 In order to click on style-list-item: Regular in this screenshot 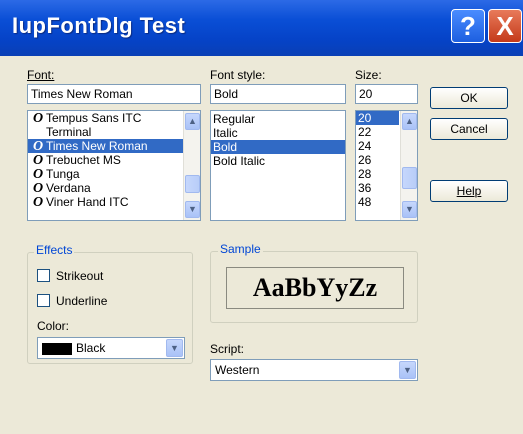, I will do `click(278, 119)`.